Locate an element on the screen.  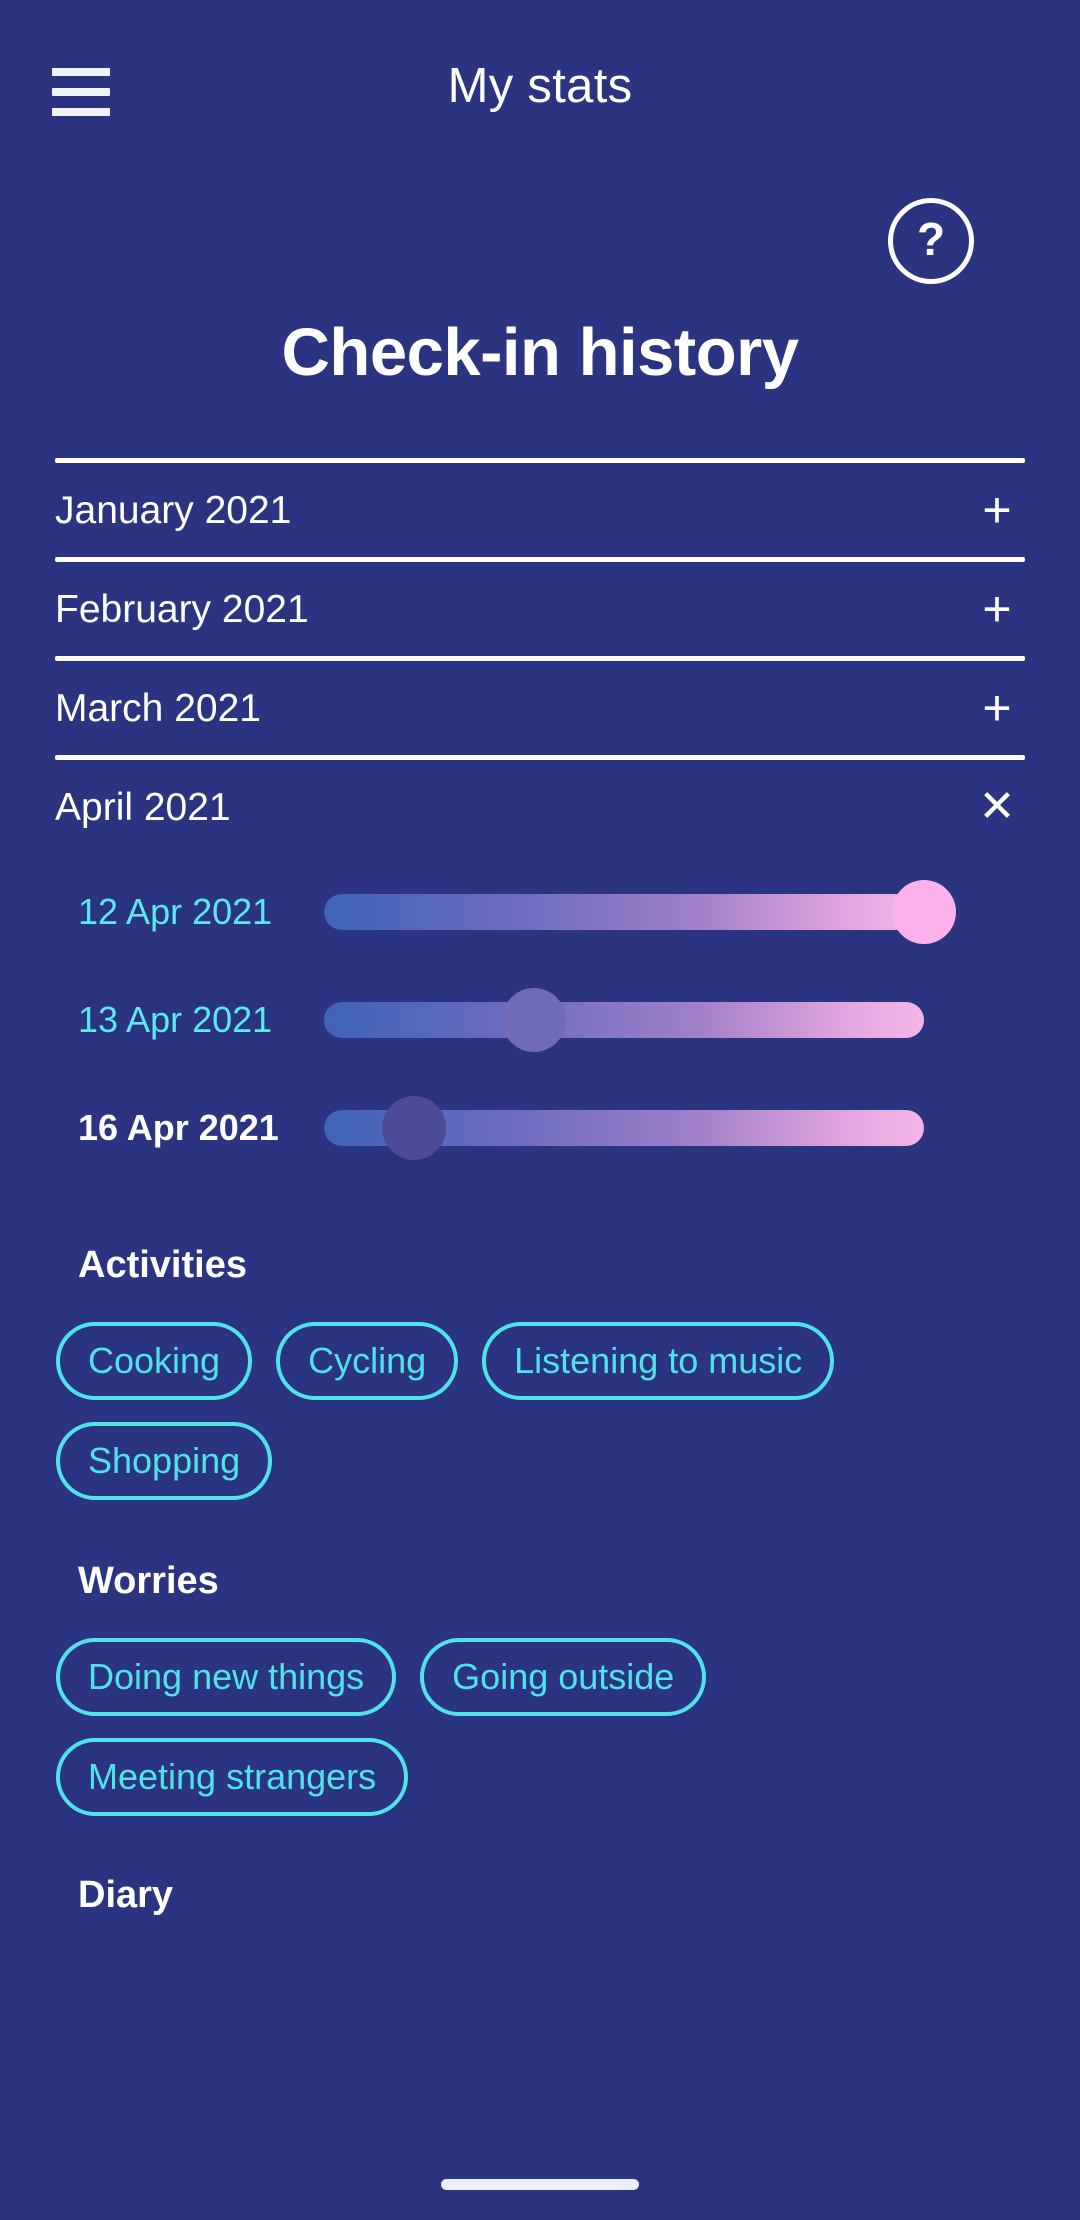
collapse-close-icon: ✕ is located at coordinates (999, 807).